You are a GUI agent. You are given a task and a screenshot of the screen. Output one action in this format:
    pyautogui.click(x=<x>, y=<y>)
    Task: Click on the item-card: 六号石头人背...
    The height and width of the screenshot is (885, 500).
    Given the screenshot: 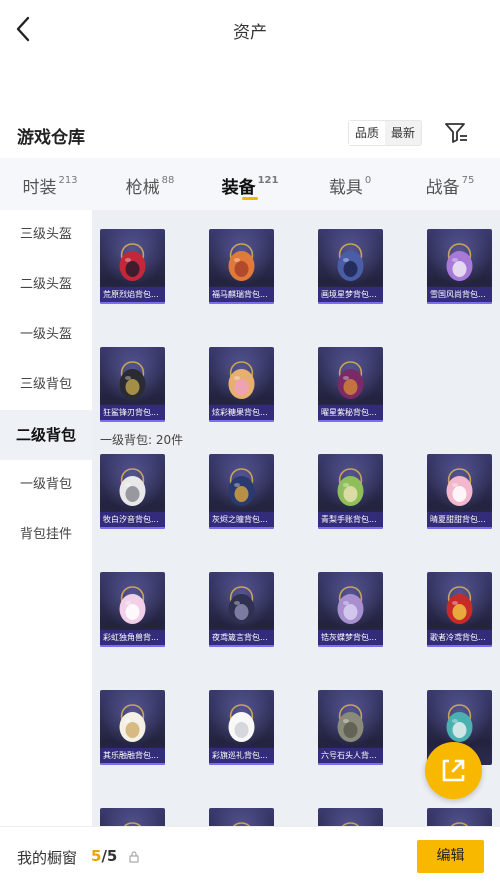 What is the action you would take?
    pyautogui.click(x=350, y=727)
    